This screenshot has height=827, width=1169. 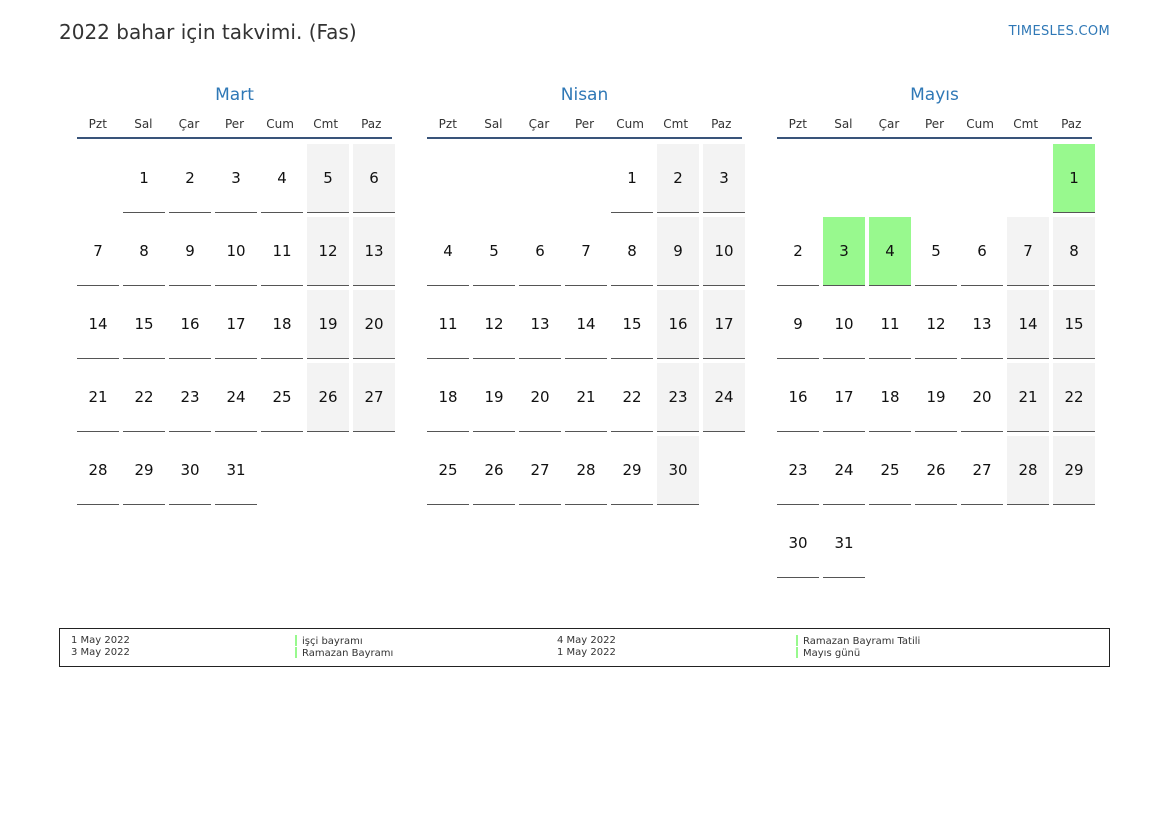 I want to click on legend-holiday-name: Ramazan Bayramı Tatili, so click(x=862, y=641).